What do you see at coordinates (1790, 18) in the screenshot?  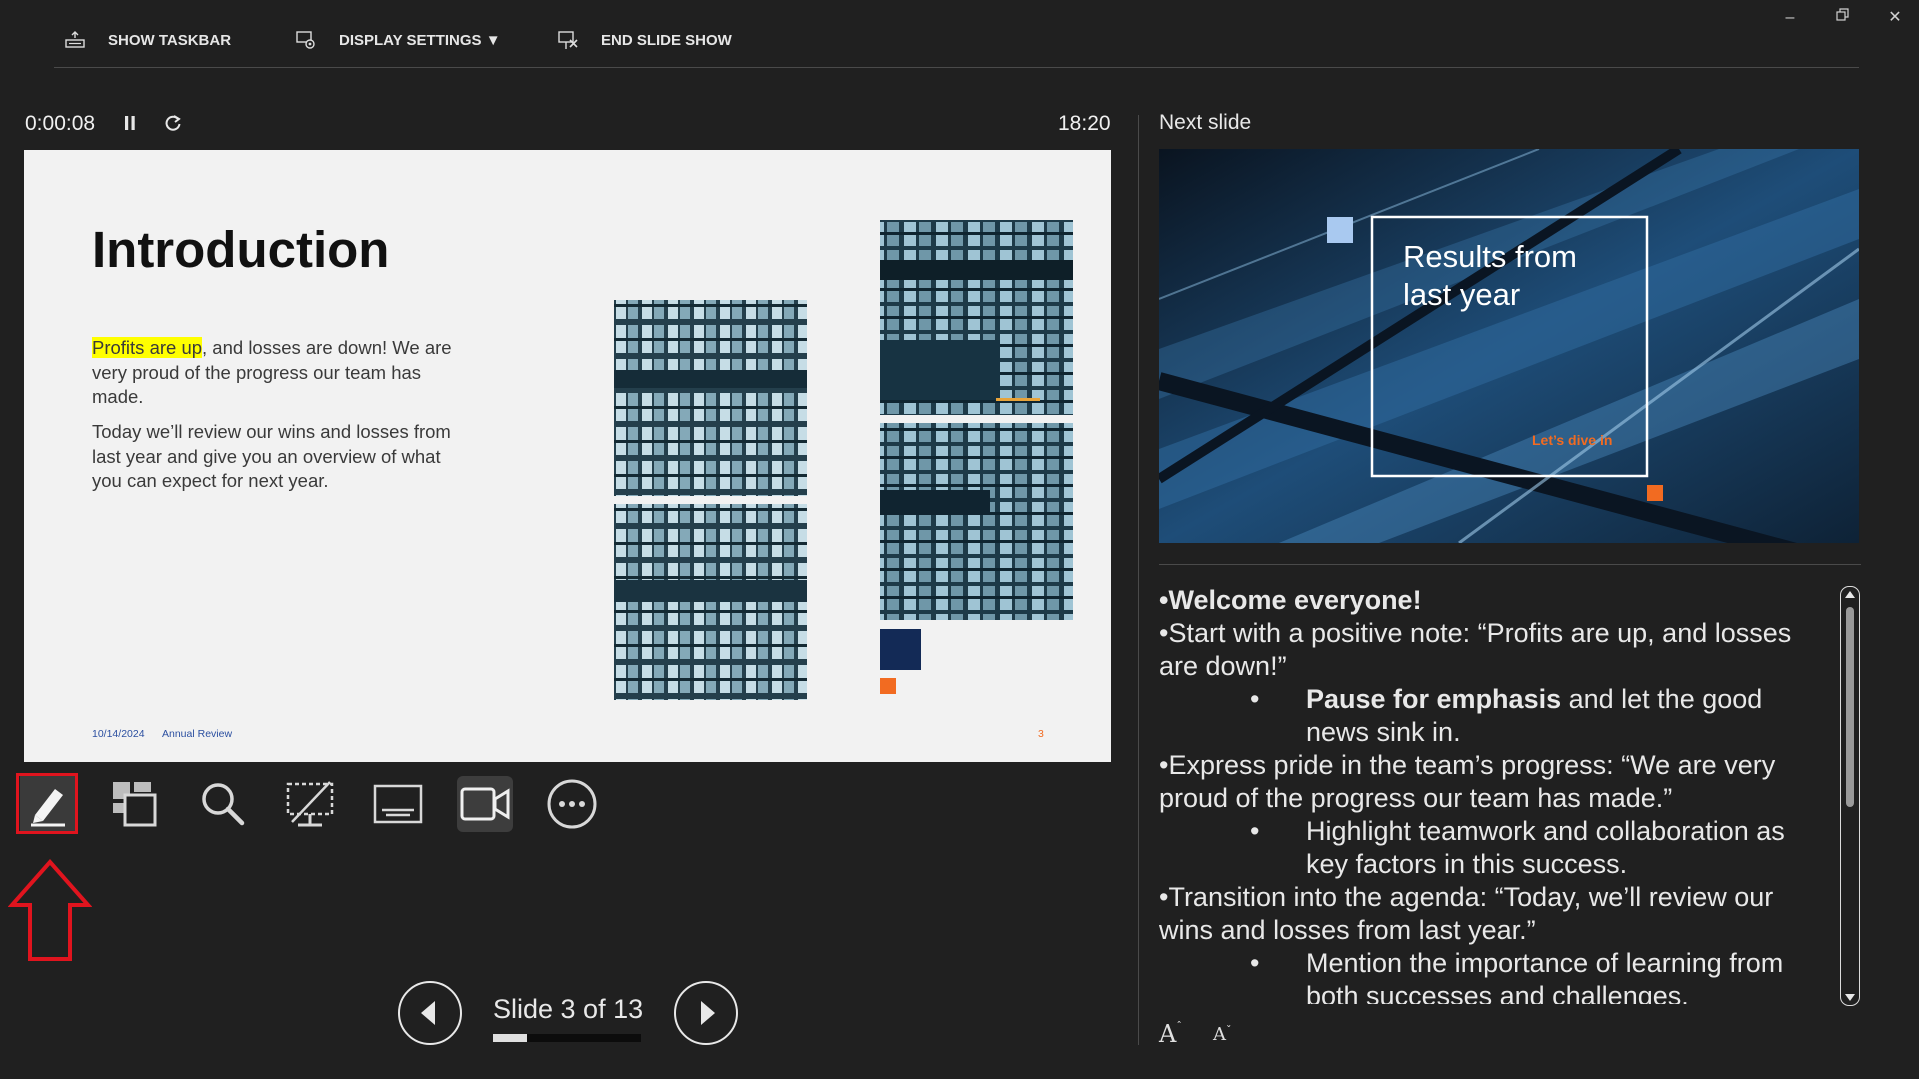 I see `minimize-icon: –` at bounding box center [1790, 18].